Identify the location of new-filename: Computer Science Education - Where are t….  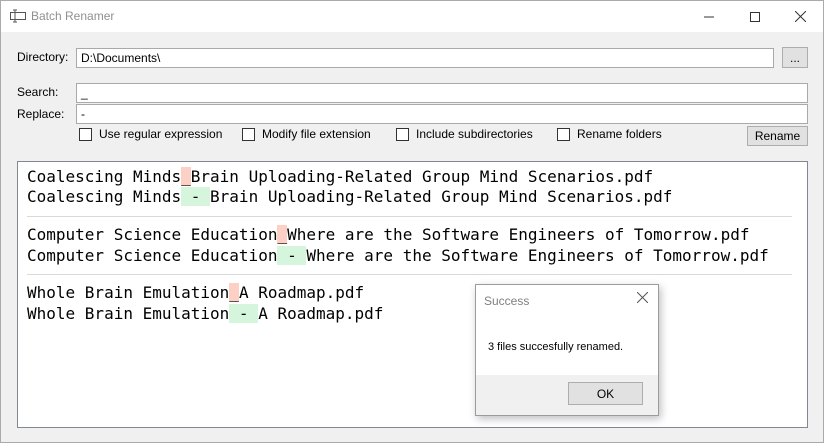
(398, 256).